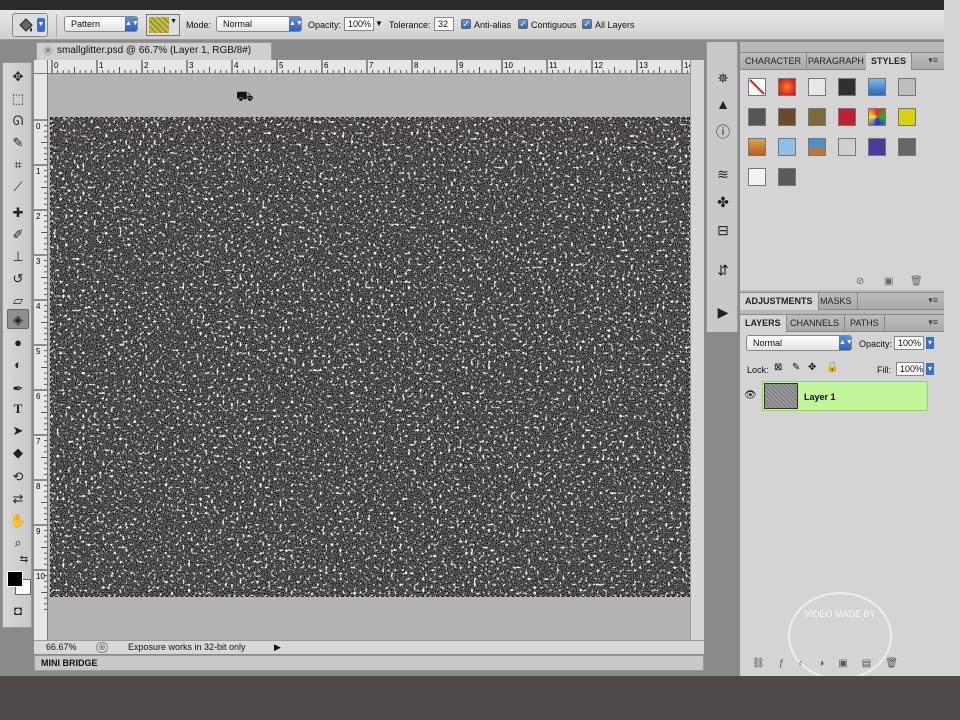  What do you see at coordinates (163, 25) in the screenshot?
I see `pattern-picker: ▼` at bounding box center [163, 25].